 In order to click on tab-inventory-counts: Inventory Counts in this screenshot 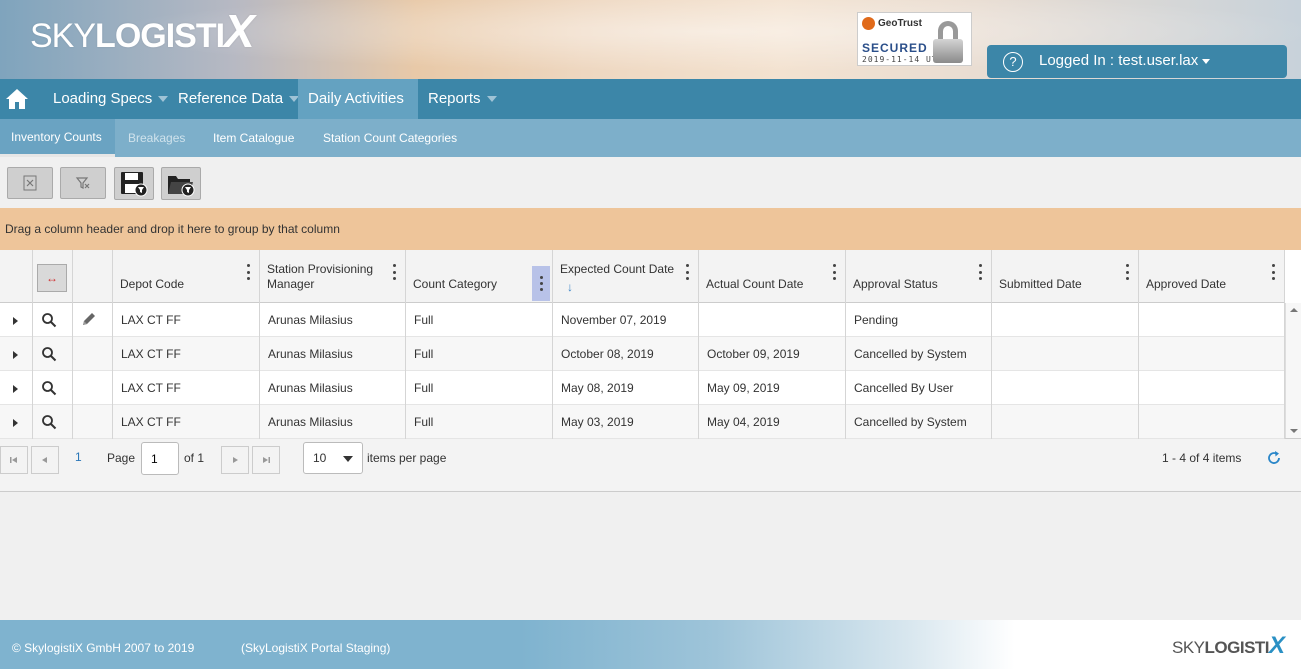, I will do `click(57, 138)`.